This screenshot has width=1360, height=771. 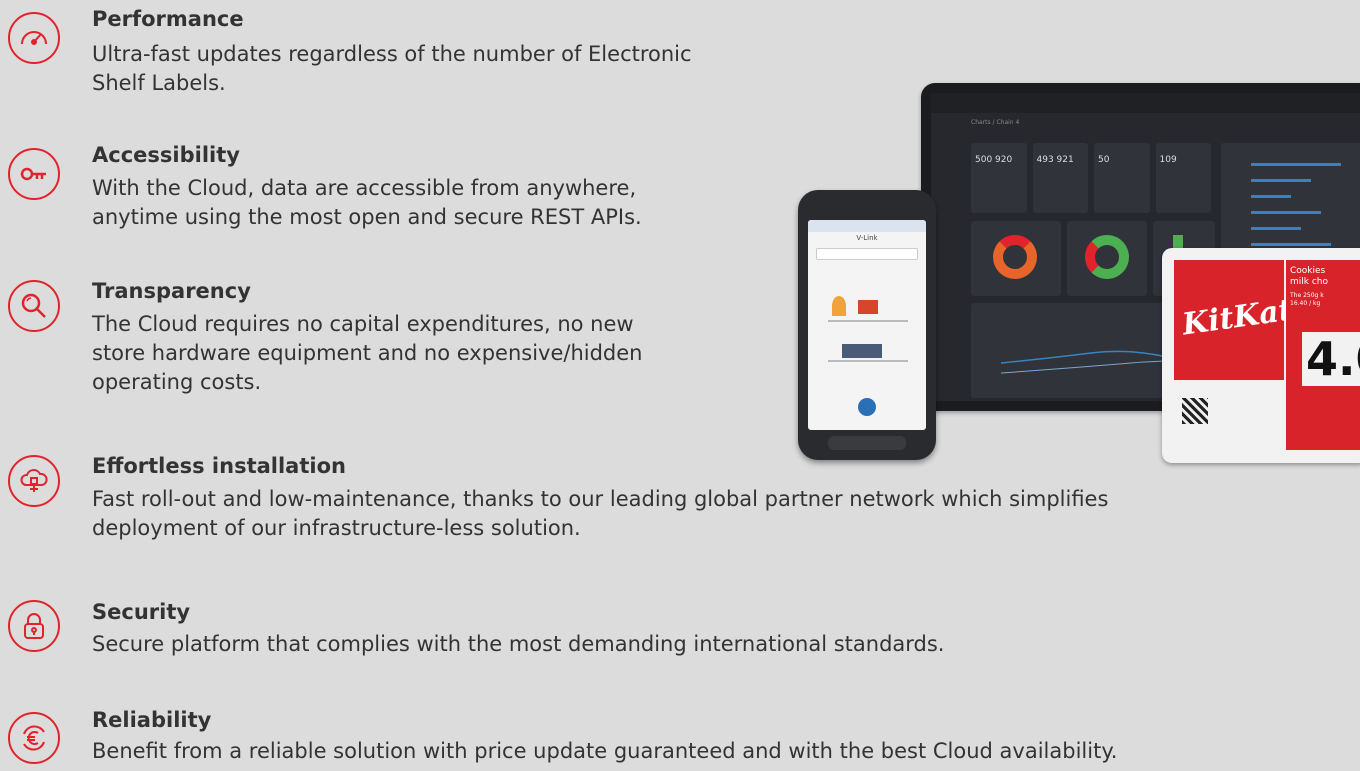 I want to click on esl-product-name: Cookies milk cho, so click(x=1309, y=276).